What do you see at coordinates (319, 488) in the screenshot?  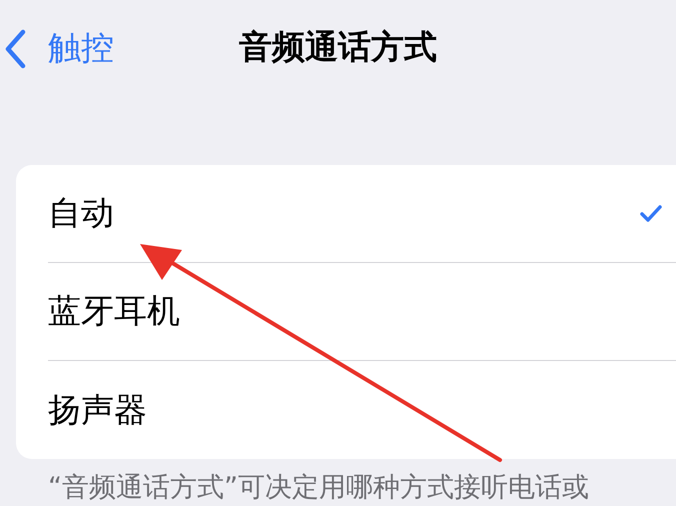 I see `footer-description: “音频通话方式”可决定用哪种方式接听电话或` at bounding box center [319, 488].